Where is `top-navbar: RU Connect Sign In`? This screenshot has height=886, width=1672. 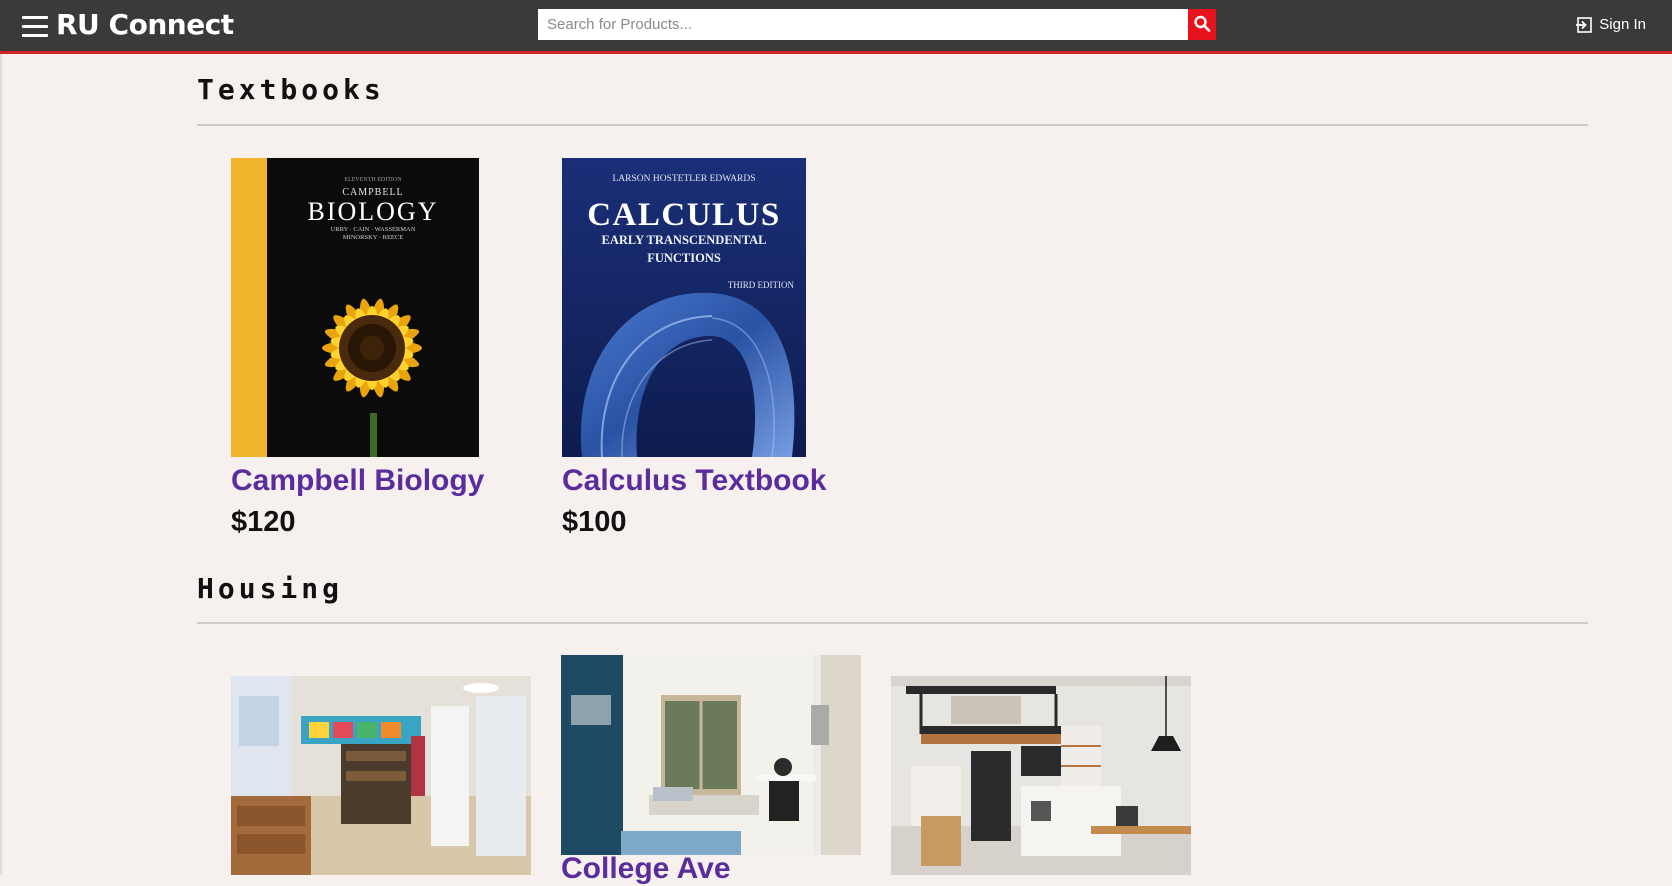
top-navbar: RU Connect Sign In is located at coordinates (836, 27).